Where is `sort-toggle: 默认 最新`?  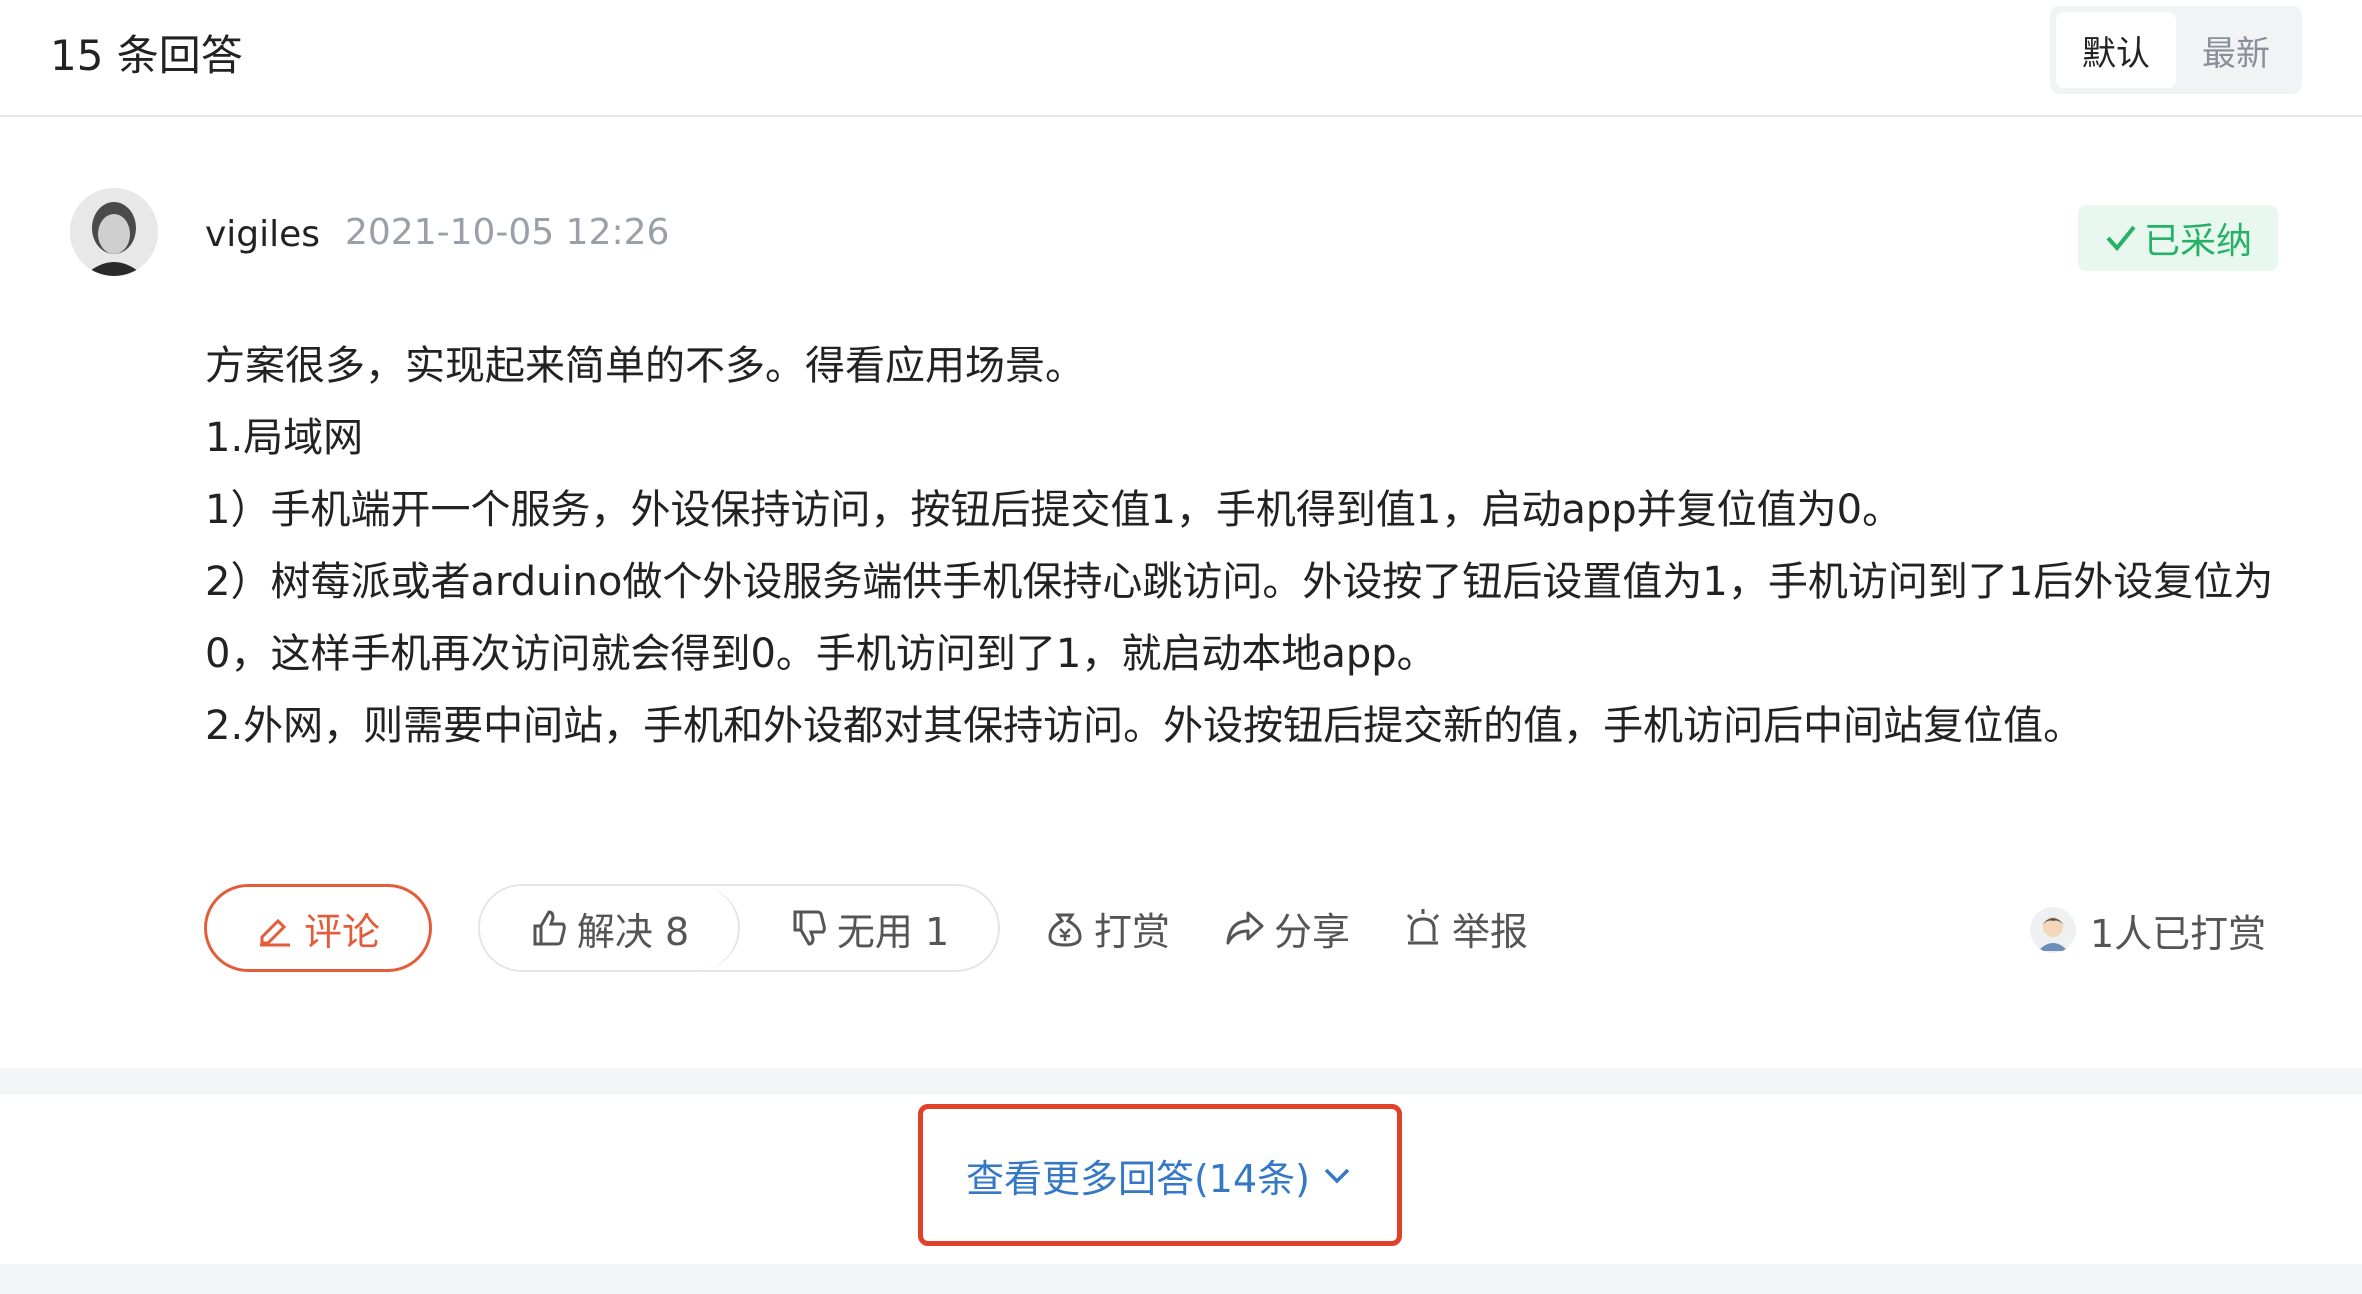 sort-toggle: 默认 最新 is located at coordinates (2176, 50).